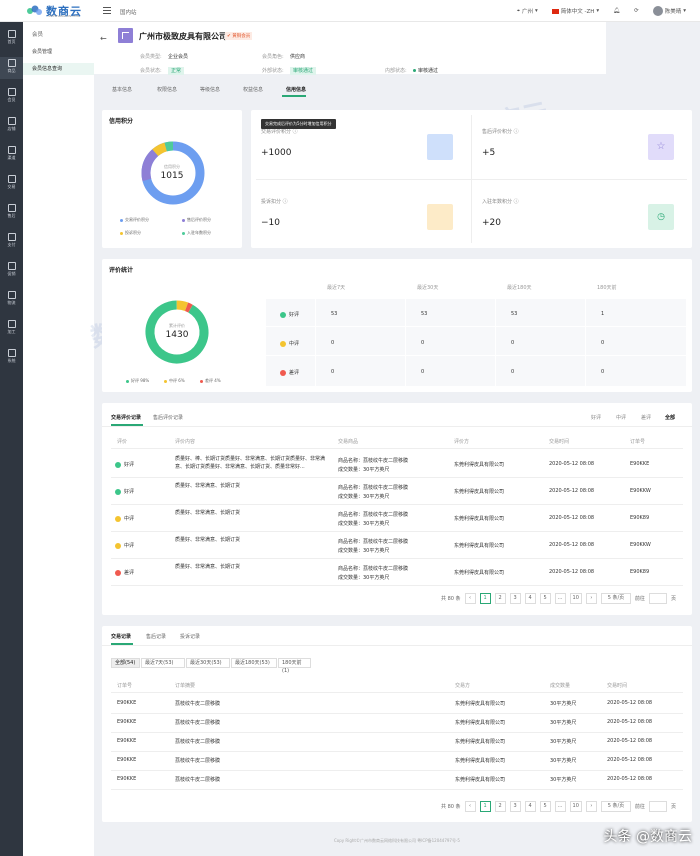 The height and width of the screenshot is (856, 700). I want to click on kpi-aftersale-eval: 售后评价积分 ⓘ +5 ☆, so click(580, 152).